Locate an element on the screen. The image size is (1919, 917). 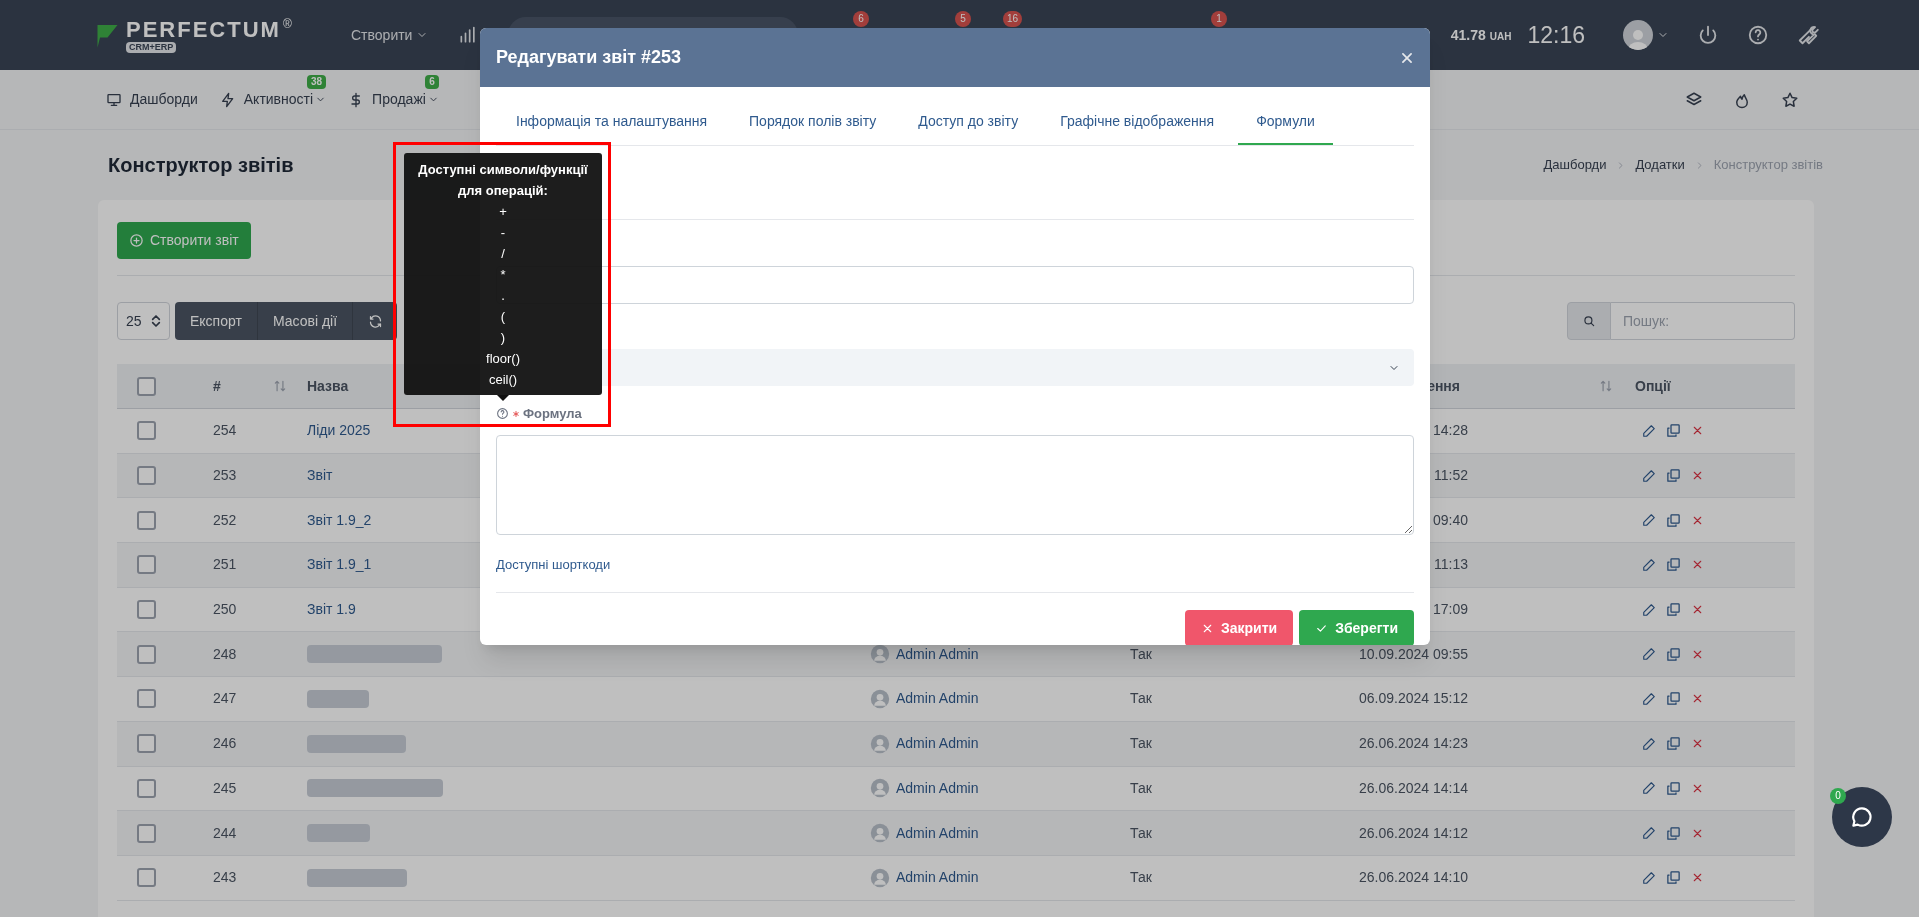
chat-icon is located at coordinates (1862, 817).